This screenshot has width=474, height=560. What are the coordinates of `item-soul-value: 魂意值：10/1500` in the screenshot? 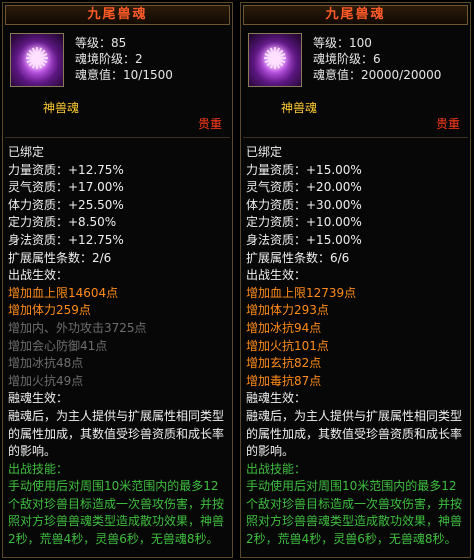 It's located at (124, 75).